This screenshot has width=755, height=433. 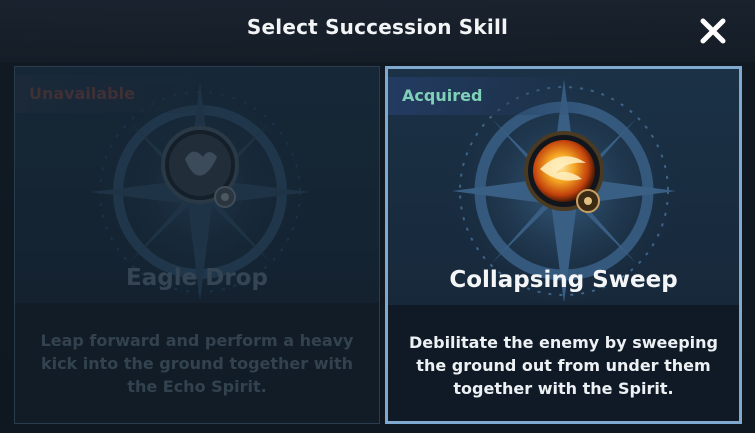 What do you see at coordinates (197, 278) in the screenshot?
I see `skill-name: Eagle Drop` at bounding box center [197, 278].